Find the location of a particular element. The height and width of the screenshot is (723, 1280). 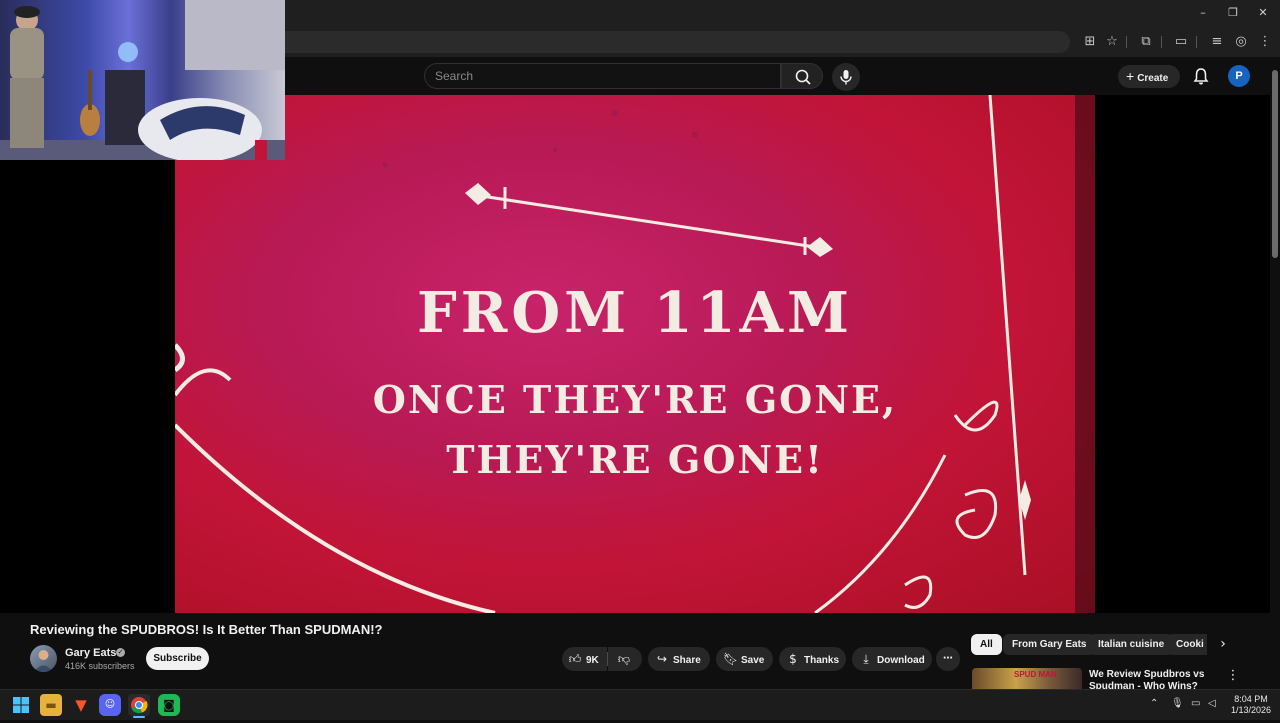

browser-menu-icon: ⋮ is located at coordinates (1265, 42).